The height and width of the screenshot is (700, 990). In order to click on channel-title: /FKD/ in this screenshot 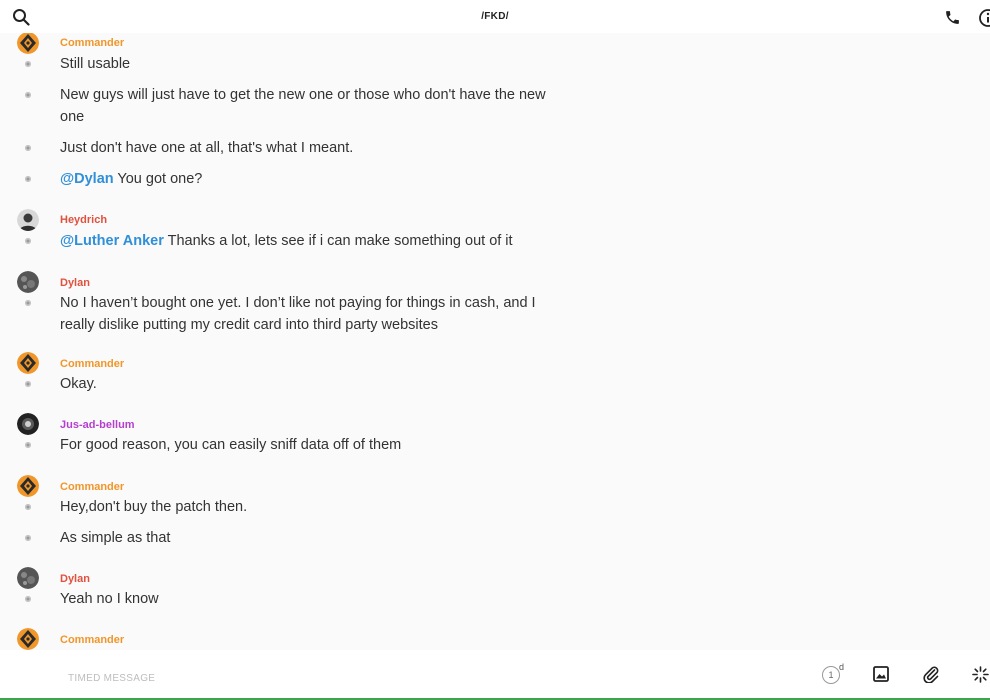, I will do `click(495, 16)`.